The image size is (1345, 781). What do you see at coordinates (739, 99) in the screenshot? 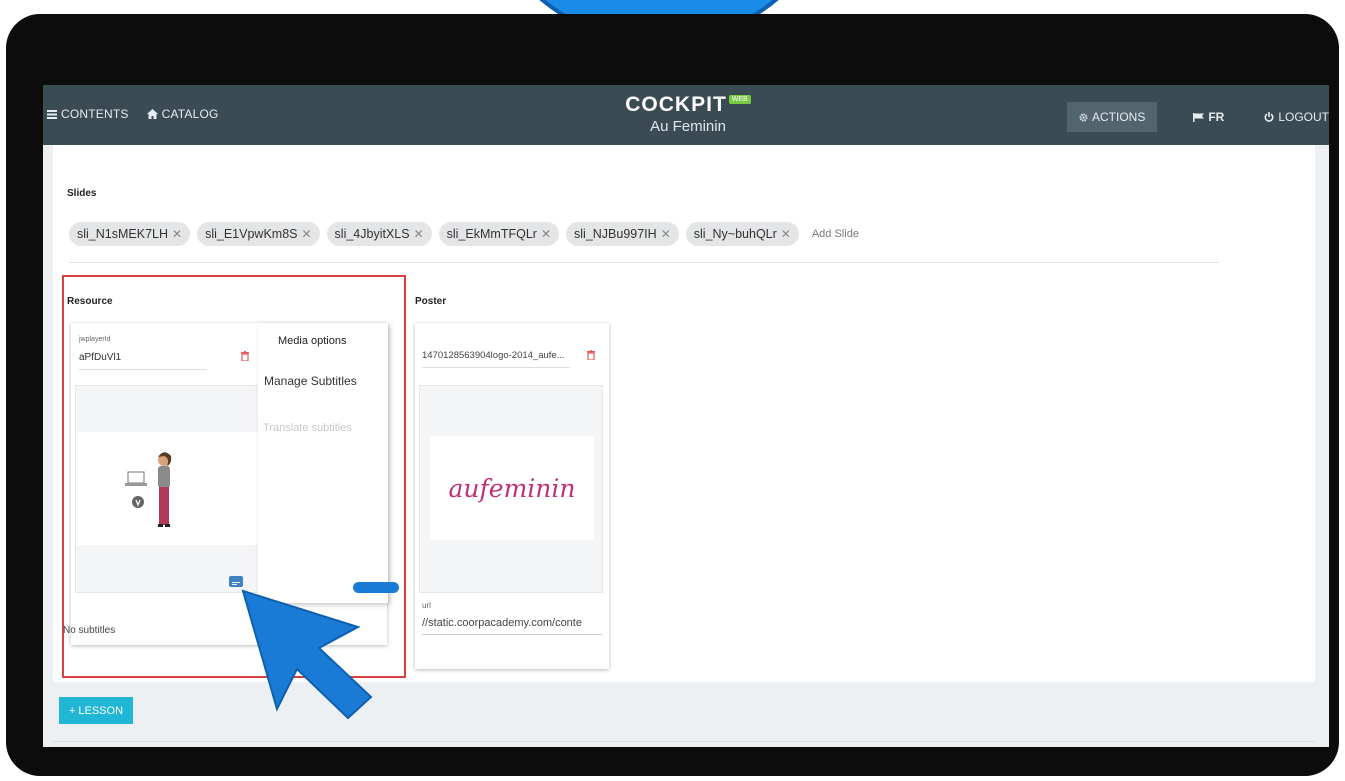
I see `brand-badge: WEB` at bounding box center [739, 99].